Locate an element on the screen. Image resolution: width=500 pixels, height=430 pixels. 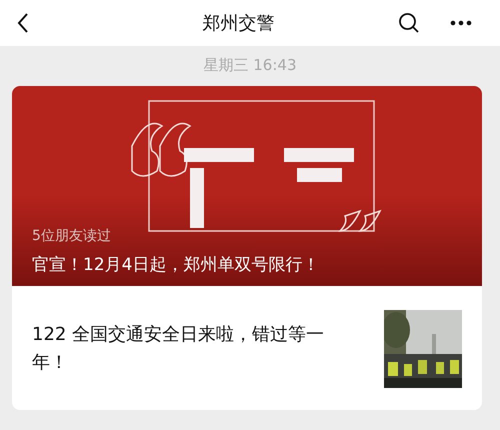
read-count: 5位朋友读过 is located at coordinates (72, 236).